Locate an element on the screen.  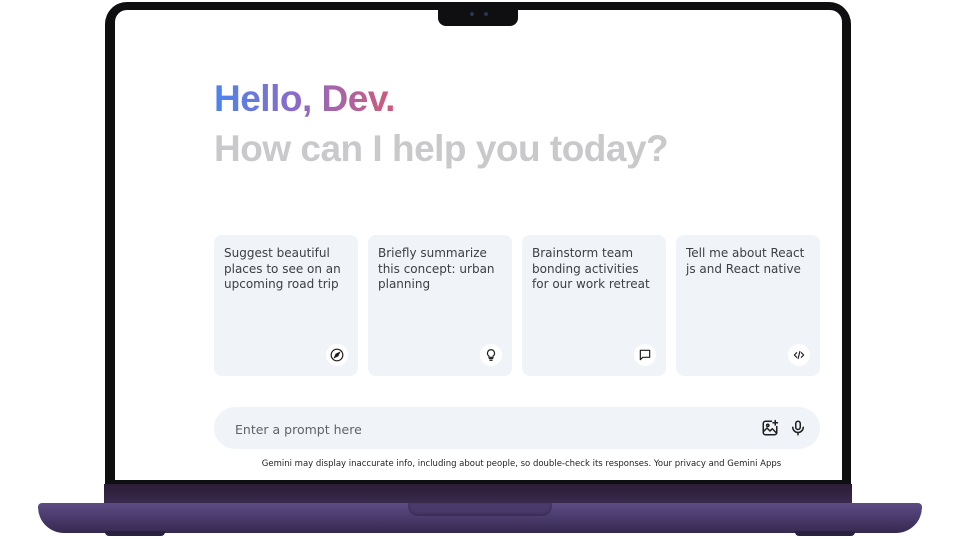
add-image-icon is located at coordinates (770, 427).